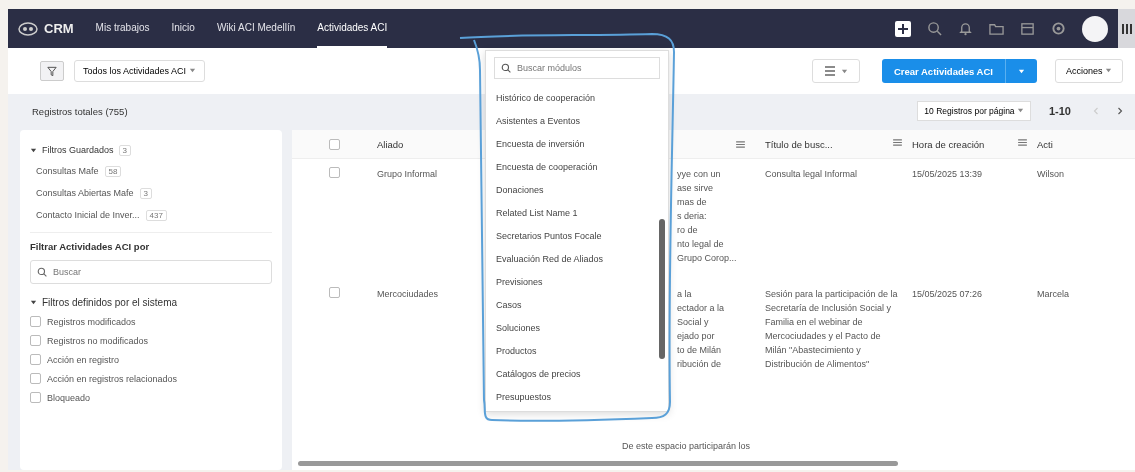  What do you see at coordinates (577, 395) in the screenshot?
I see `menu-item: Presupuestos` at bounding box center [577, 395].